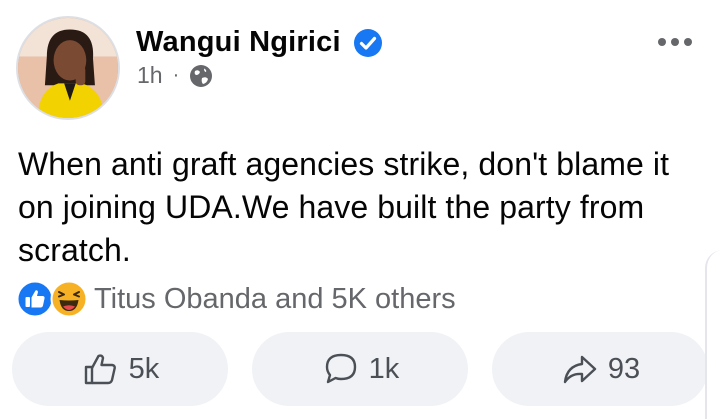 Image resolution: width=720 pixels, height=419 pixels. I want to click on verified-badge-icon, so click(367, 42).